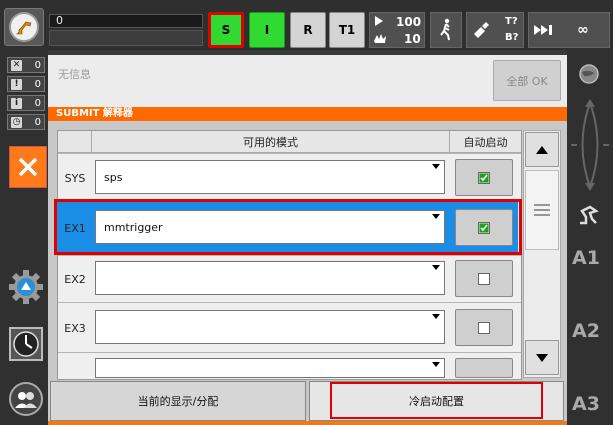 The image size is (613, 425). What do you see at coordinates (126, 21) in the screenshot?
I see `program-number-field: 0` at bounding box center [126, 21].